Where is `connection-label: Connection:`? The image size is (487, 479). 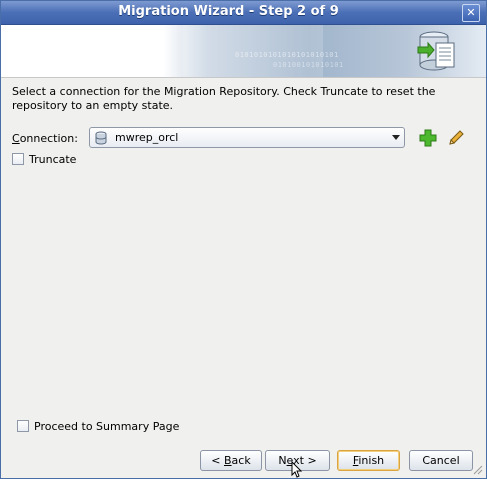
connection-label: Connection: is located at coordinates (45, 138).